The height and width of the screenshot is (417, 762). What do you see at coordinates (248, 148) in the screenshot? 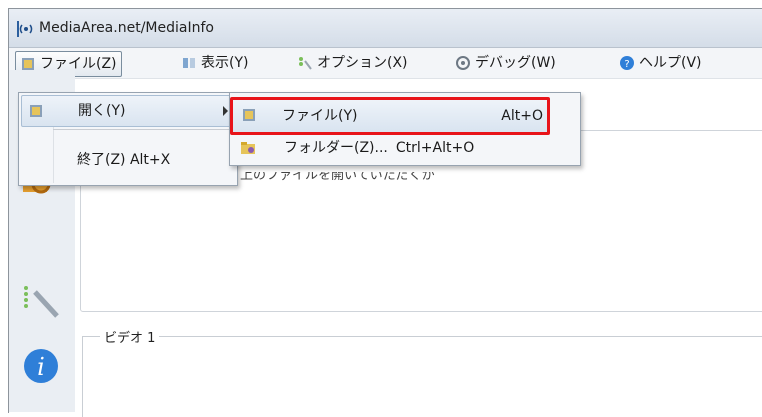
I see `folder-icon` at bounding box center [248, 148].